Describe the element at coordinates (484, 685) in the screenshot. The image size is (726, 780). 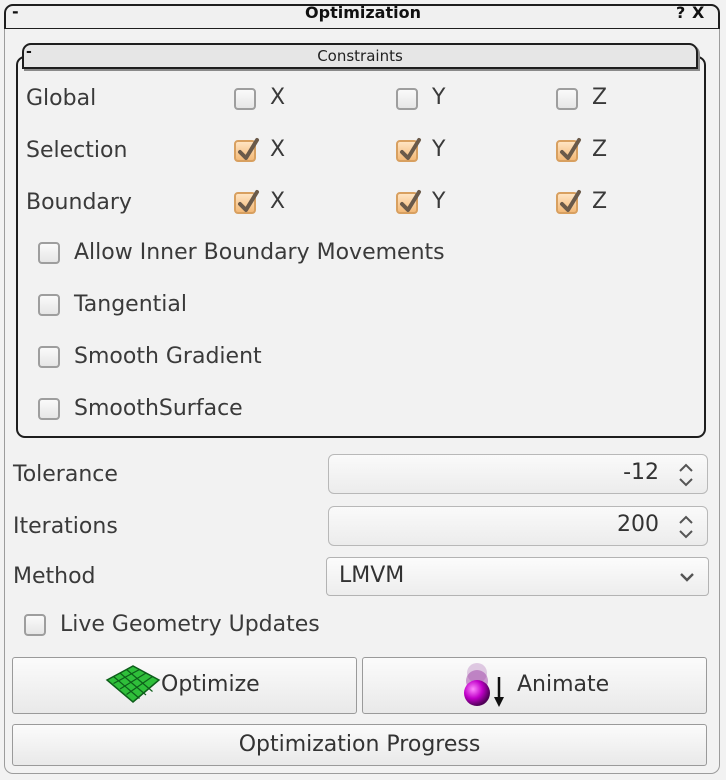
I see `animate-ball-icon` at that location.